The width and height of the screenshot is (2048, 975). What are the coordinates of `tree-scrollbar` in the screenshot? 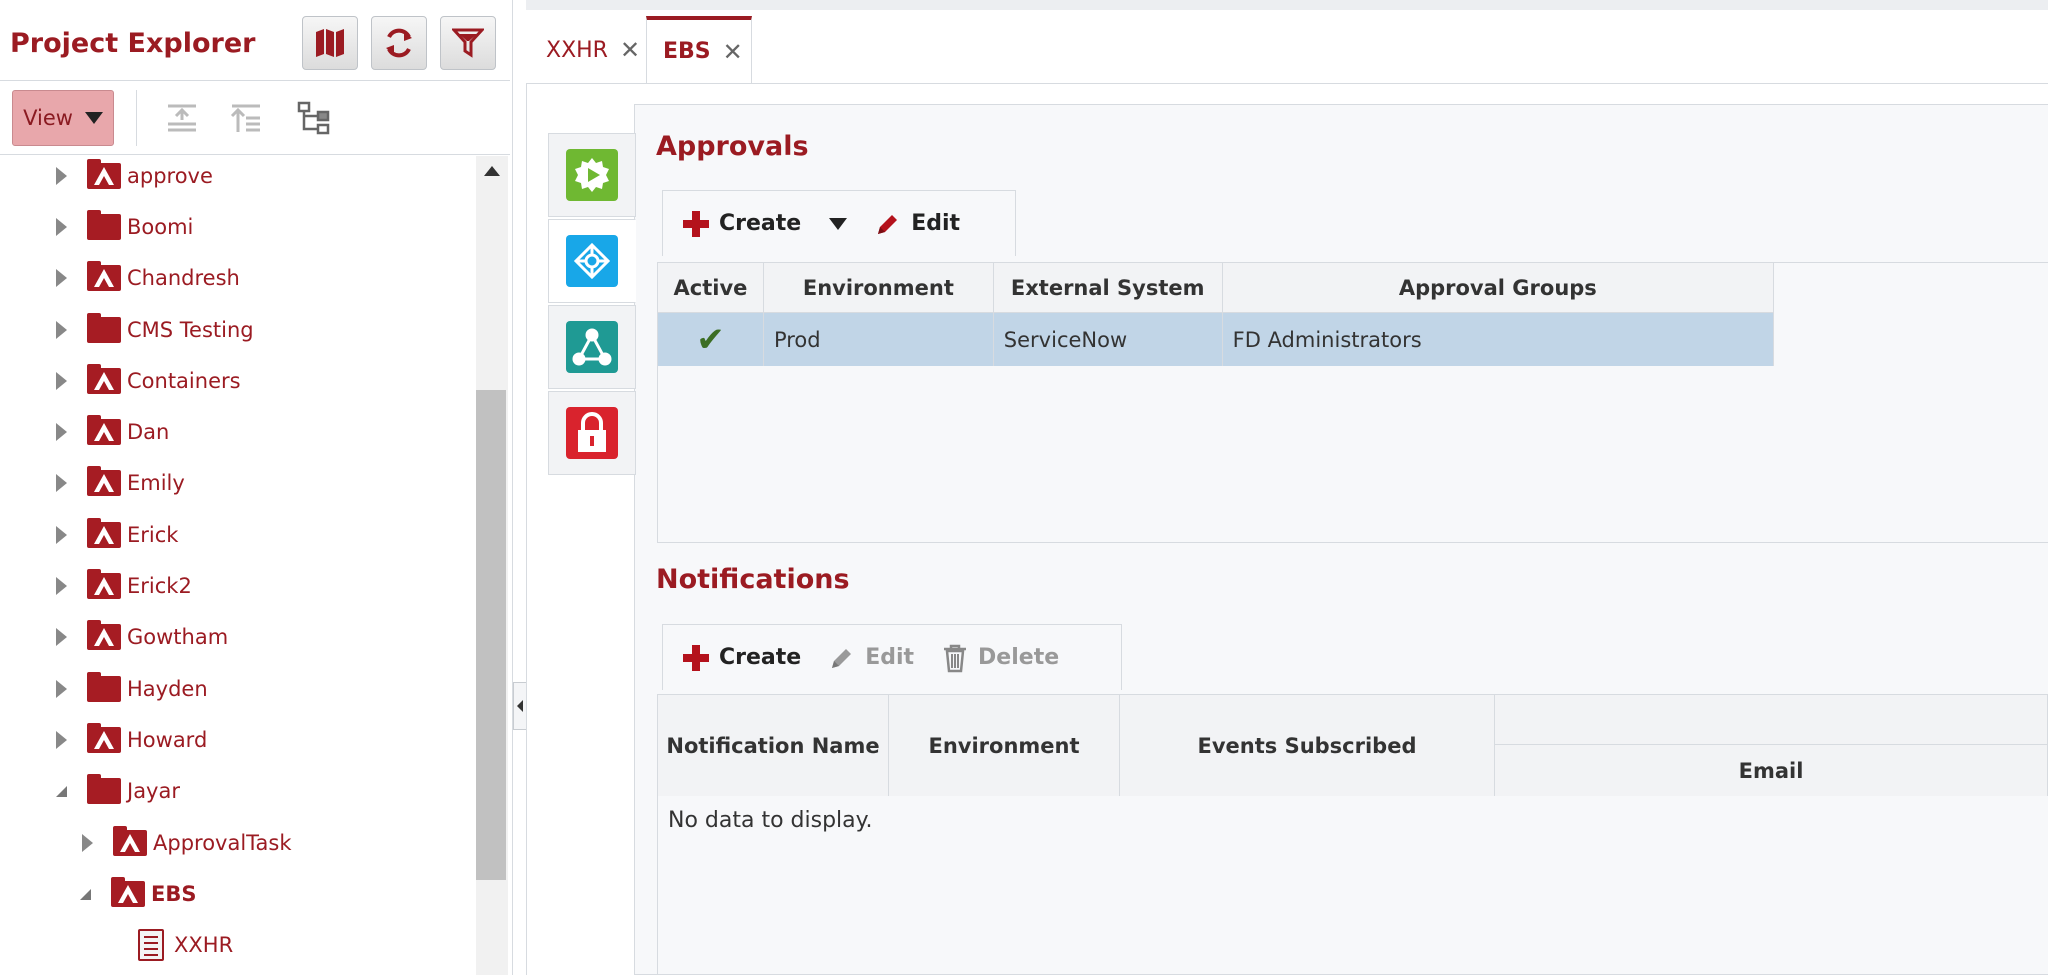 It's located at (492, 565).